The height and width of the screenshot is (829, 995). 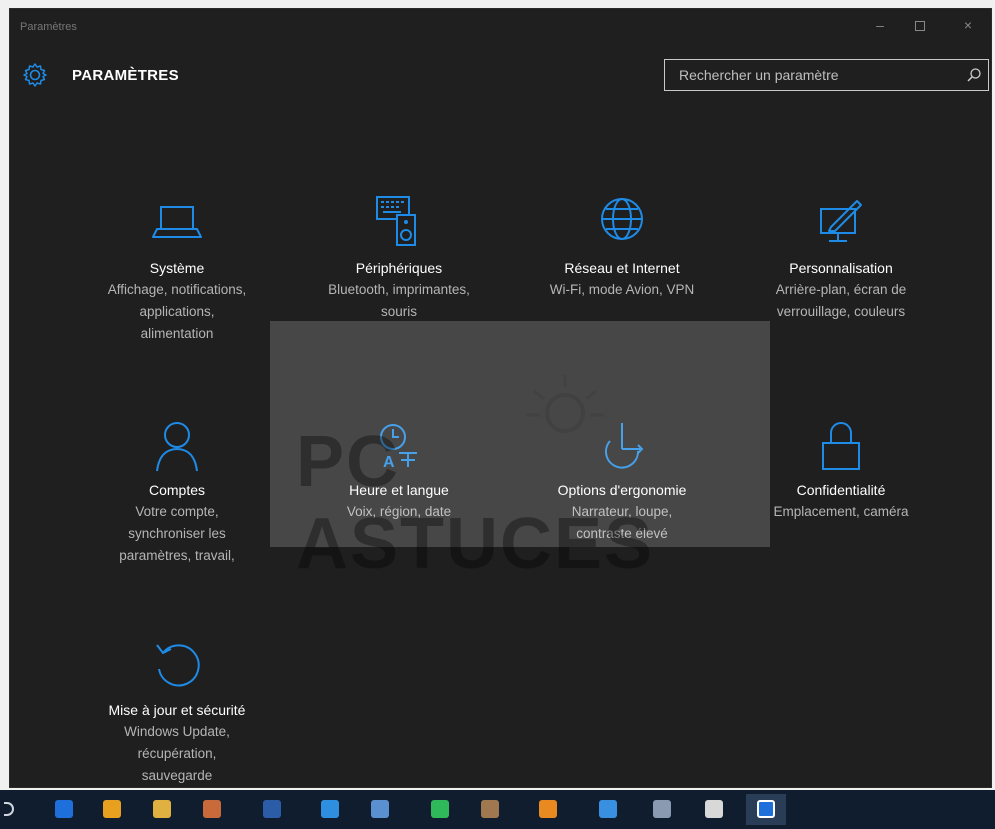 I want to click on taskbar-paint-app, so click(x=212, y=809).